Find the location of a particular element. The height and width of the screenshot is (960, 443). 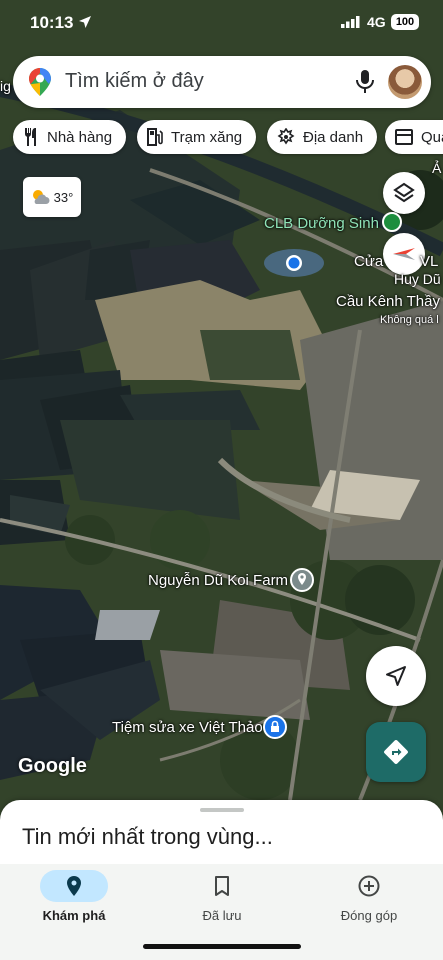

layers-button is located at coordinates (404, 193).